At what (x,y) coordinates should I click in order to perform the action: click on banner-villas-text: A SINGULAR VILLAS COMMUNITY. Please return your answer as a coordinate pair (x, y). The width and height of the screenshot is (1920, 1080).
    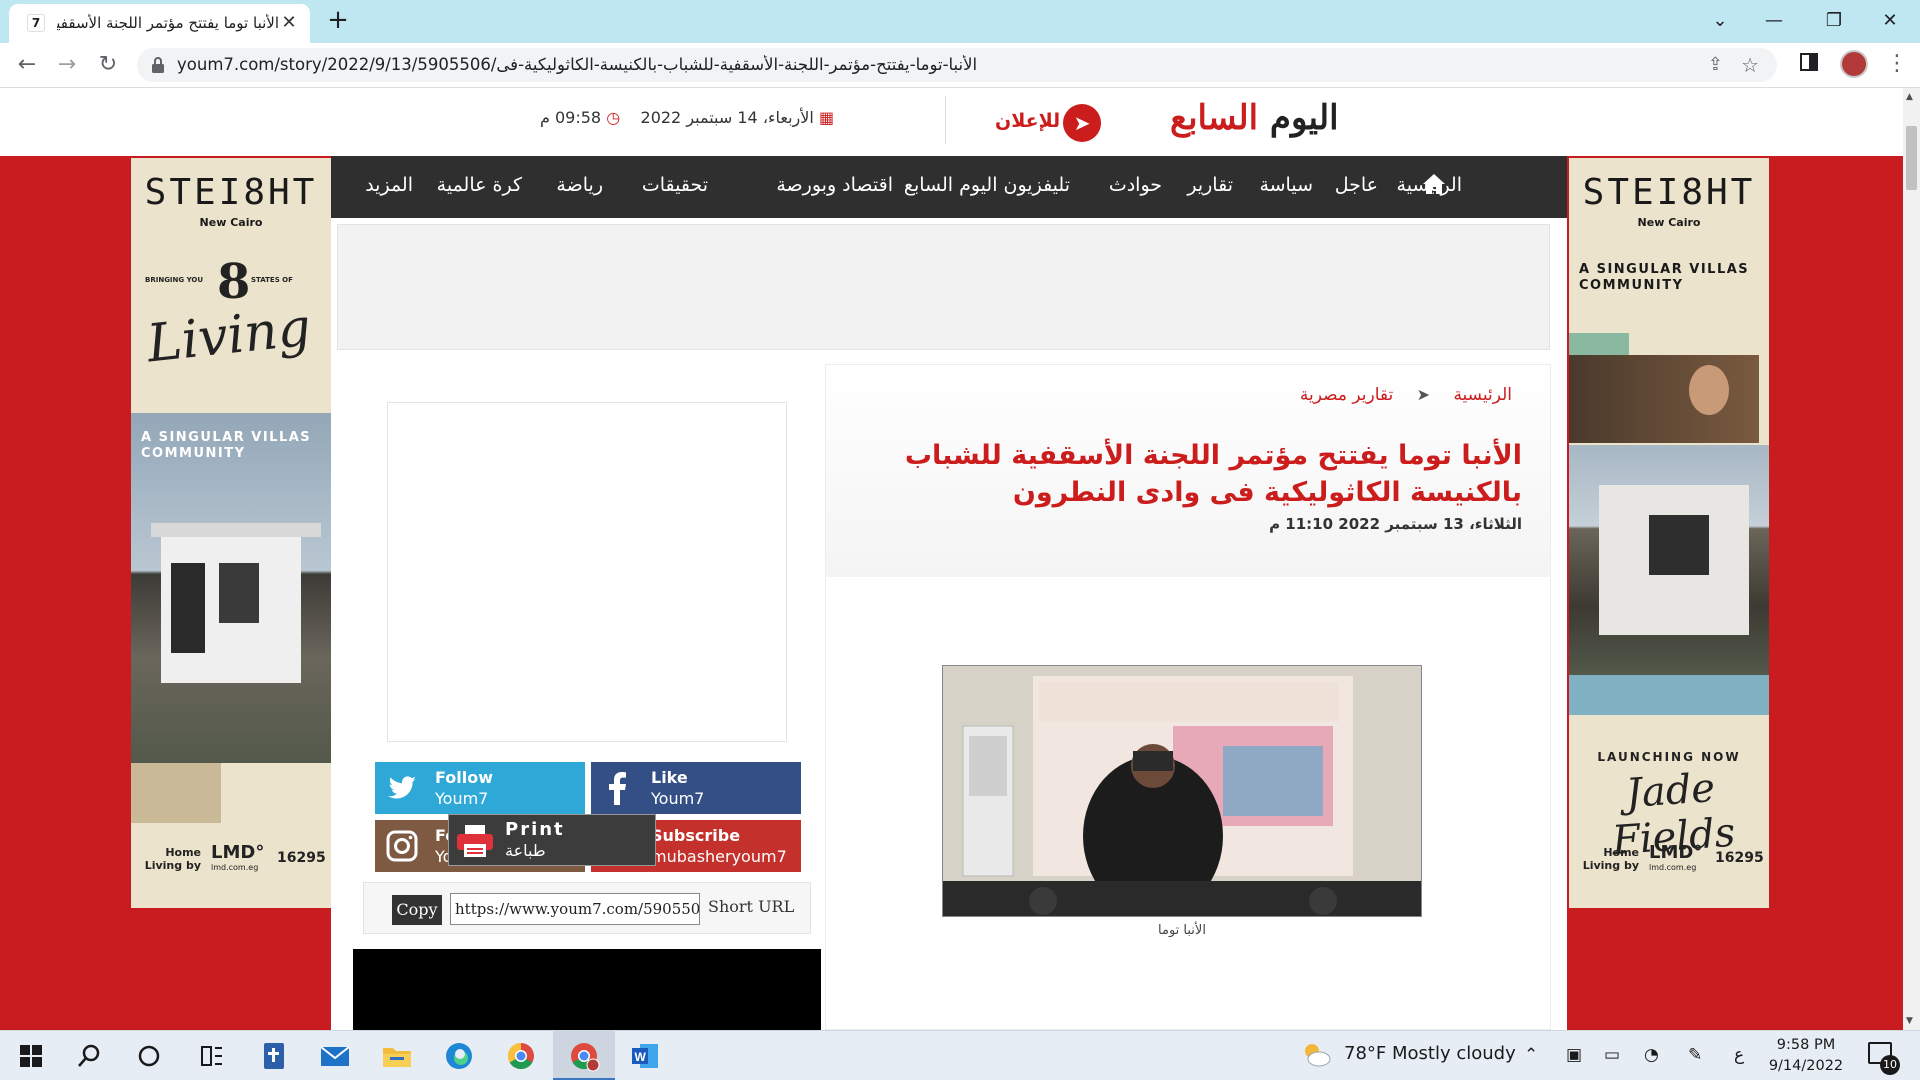
    Looking at the image, I should click on (226, 445).